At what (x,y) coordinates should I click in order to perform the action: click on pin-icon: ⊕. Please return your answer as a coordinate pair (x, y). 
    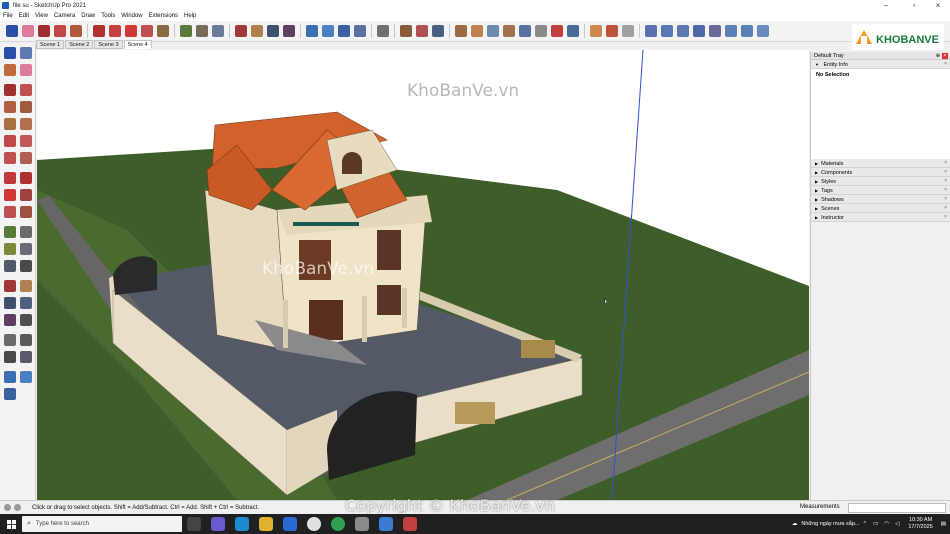
    Looking at the image, I should click on (938, 56).